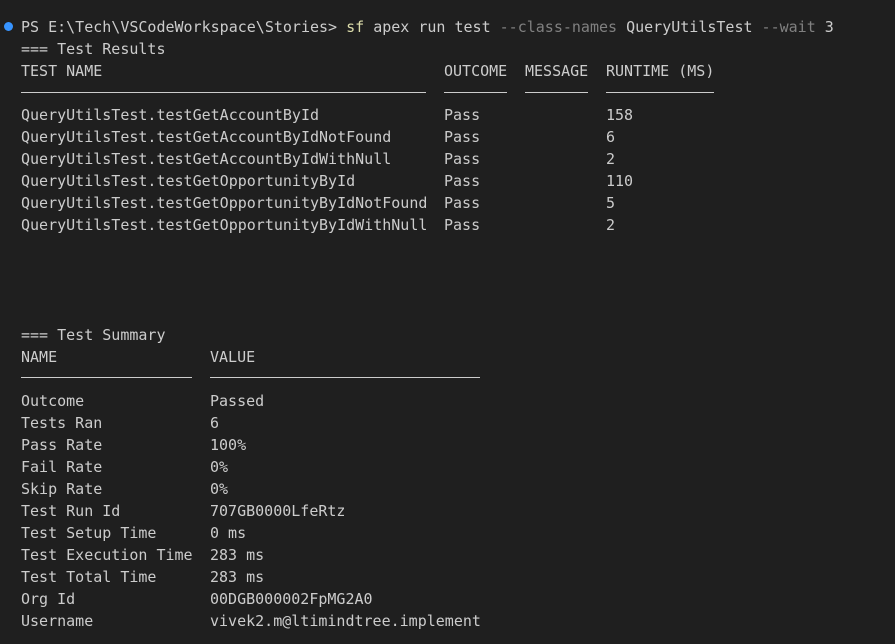  I want to click on summary-value: 100%, so click(228, 445).